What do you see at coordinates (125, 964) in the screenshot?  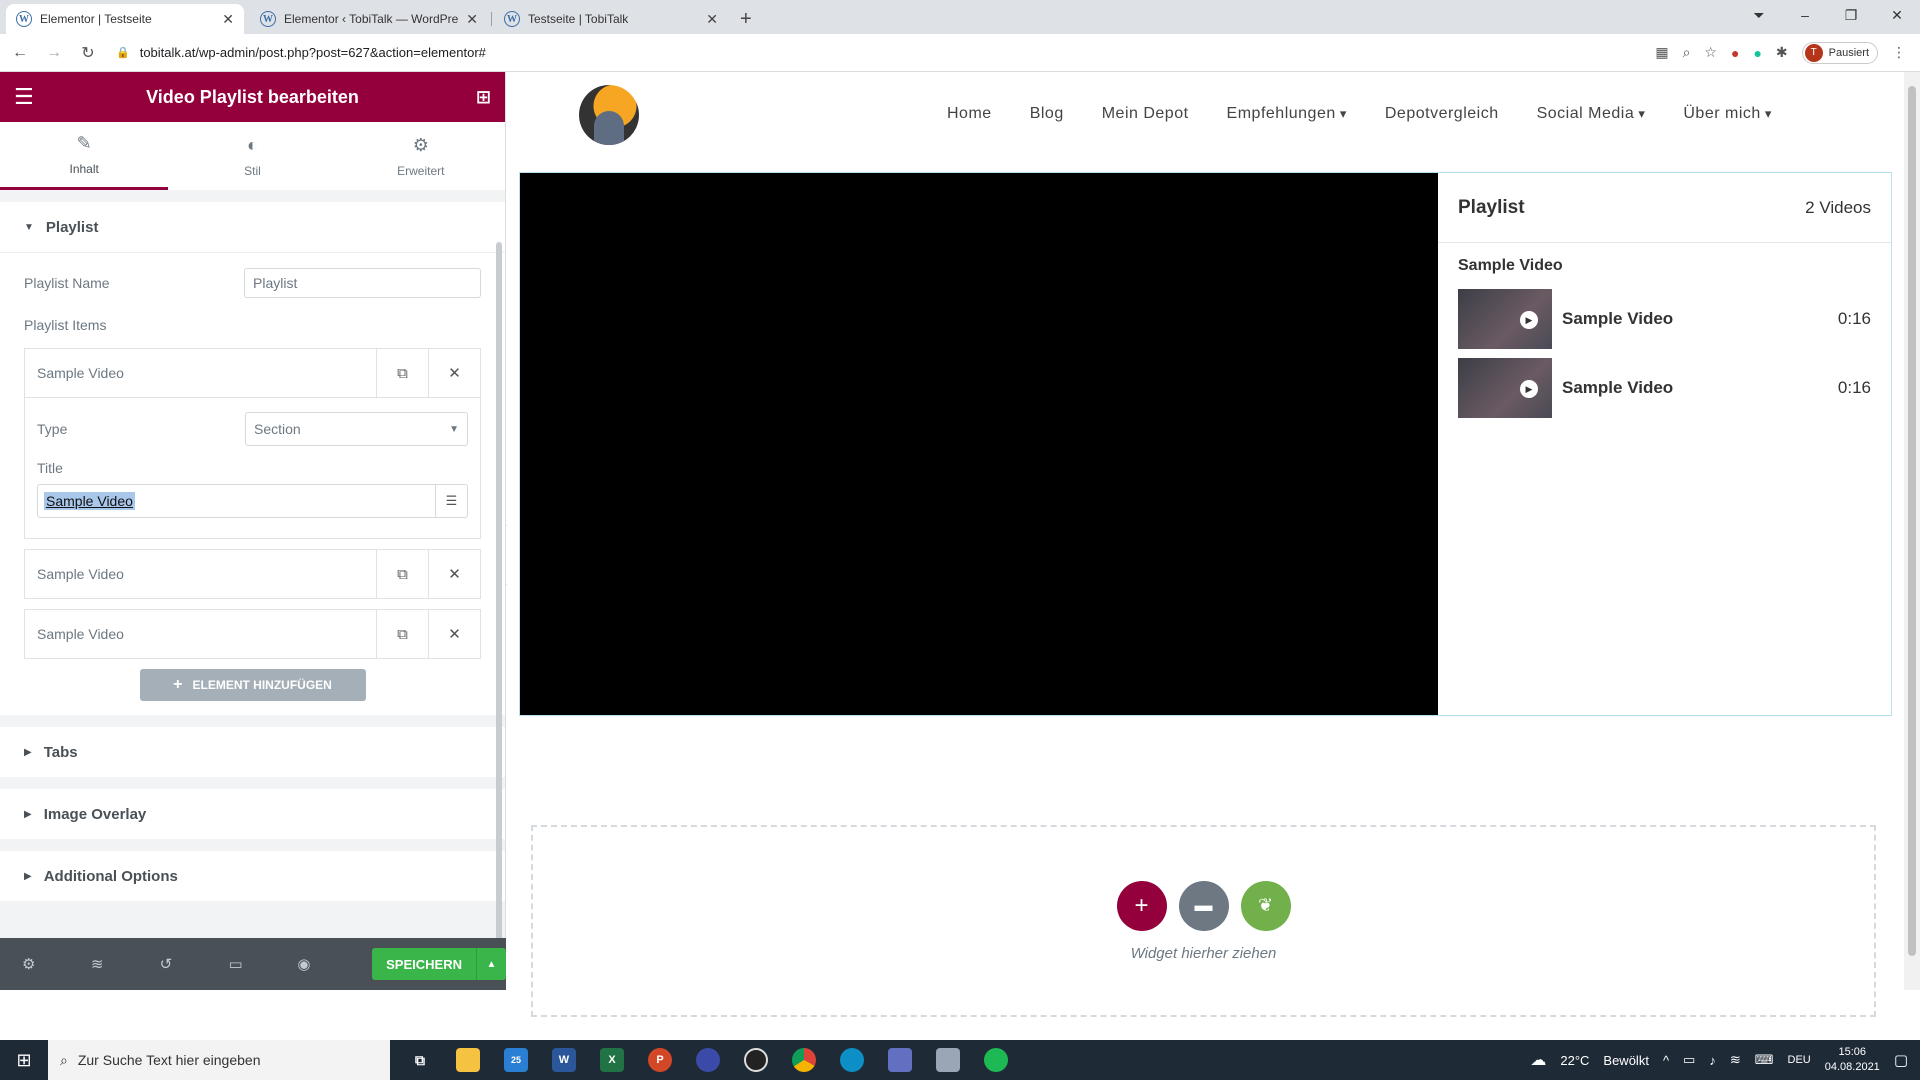 I see `navigator-layers-icon: ≋` at bounding box center [125, 964].